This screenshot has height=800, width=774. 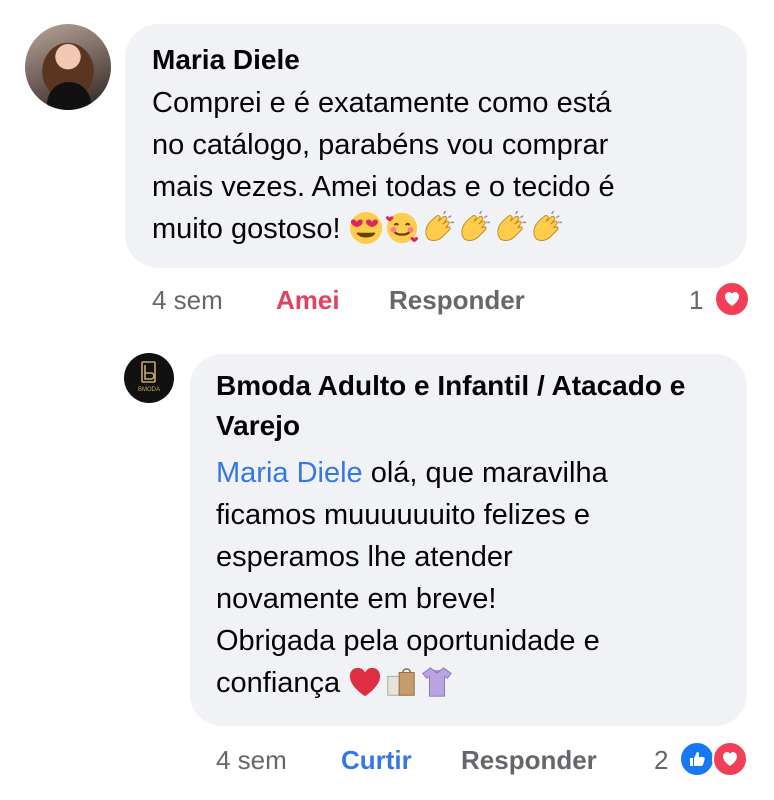 What do you see at coordinates (437, 682) in the screenshot?
I see `dress-emoji` at bounding box center [437, 682].